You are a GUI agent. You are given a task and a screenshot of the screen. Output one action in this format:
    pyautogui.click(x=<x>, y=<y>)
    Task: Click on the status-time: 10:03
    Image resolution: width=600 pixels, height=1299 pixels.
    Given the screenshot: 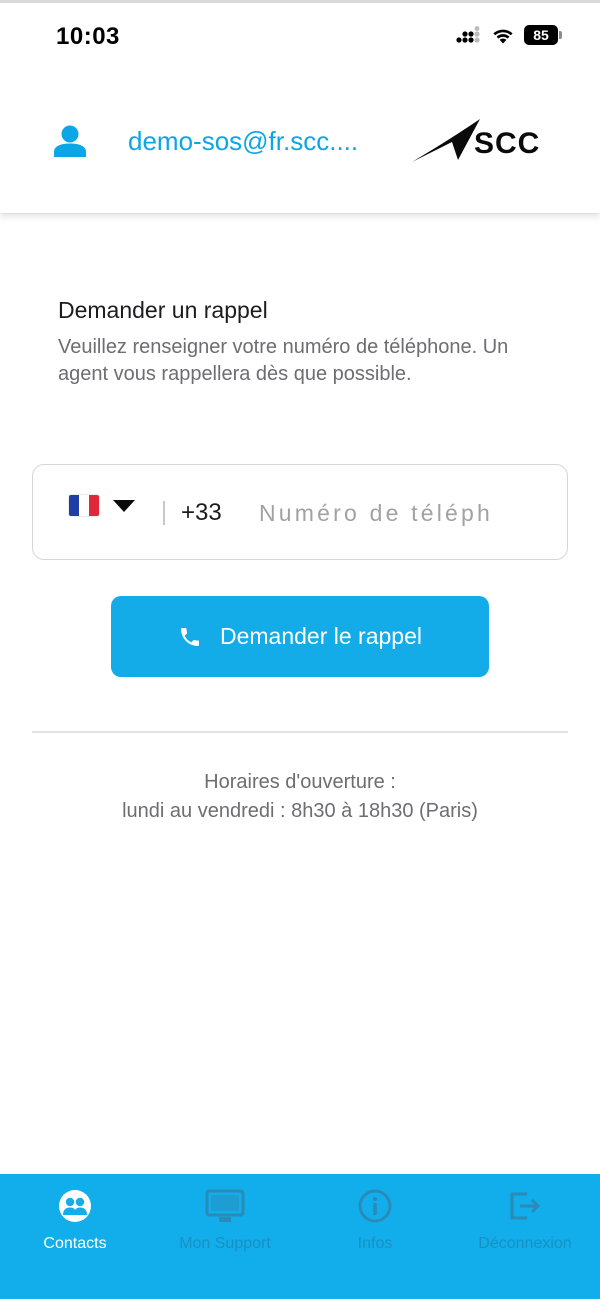 What is the action you would take?
    pyautogui.click(x=88, y=36)
    